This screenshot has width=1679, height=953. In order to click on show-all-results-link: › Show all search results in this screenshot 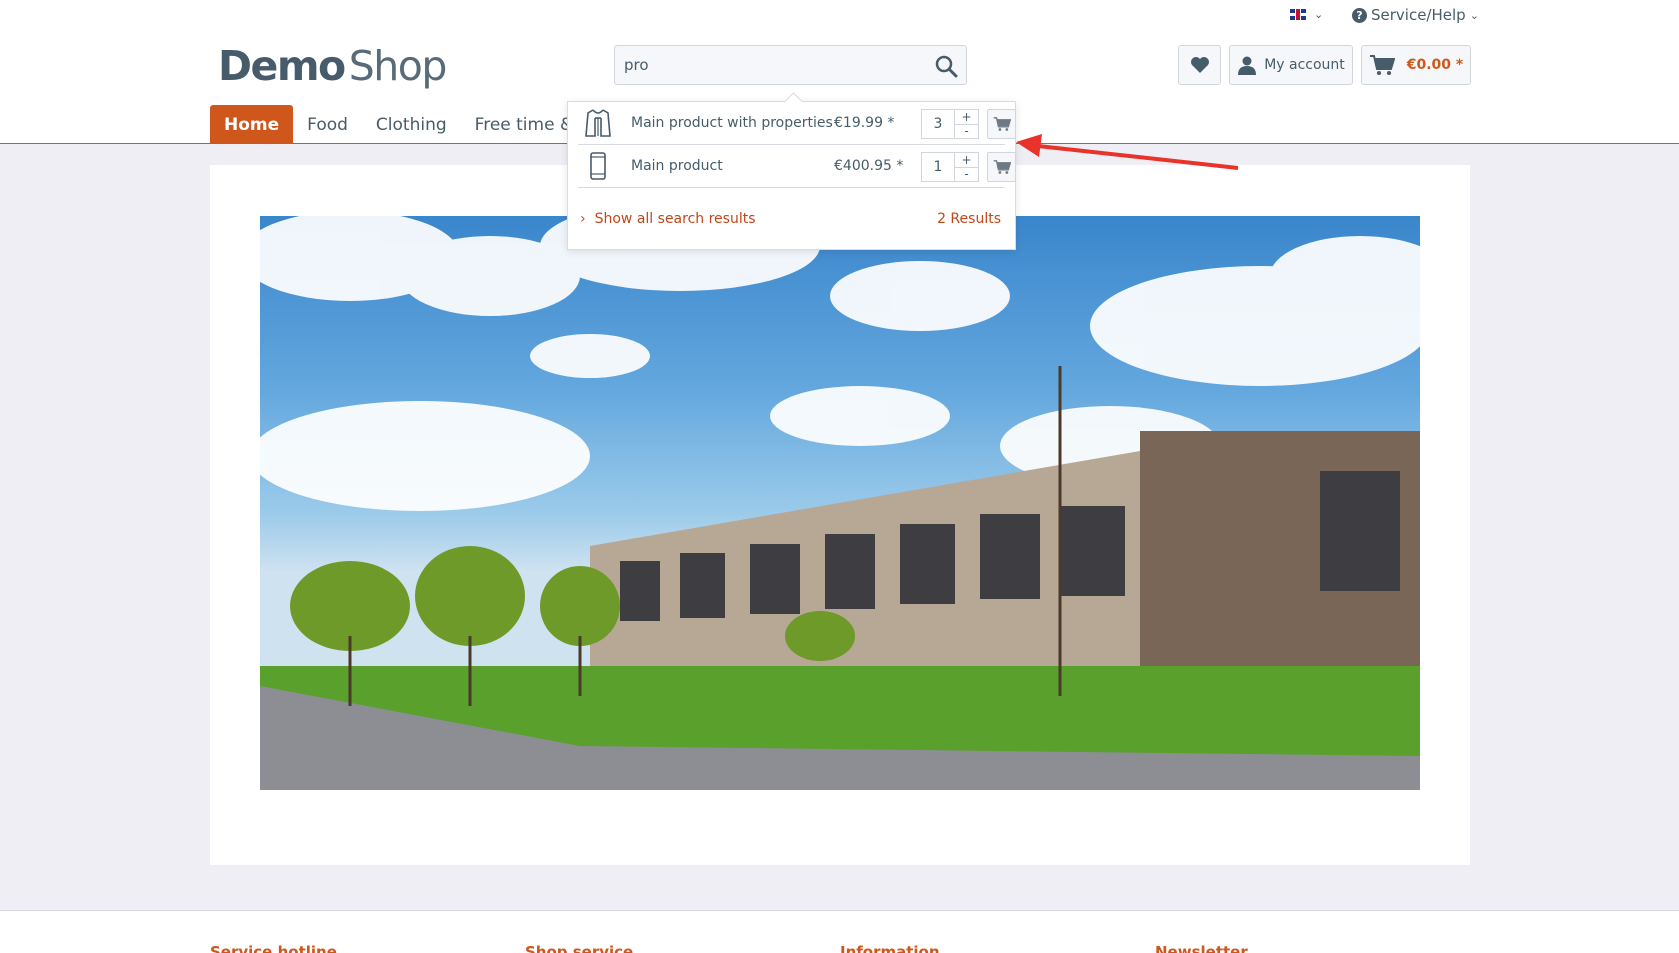, I will do `click(668, 219)`.